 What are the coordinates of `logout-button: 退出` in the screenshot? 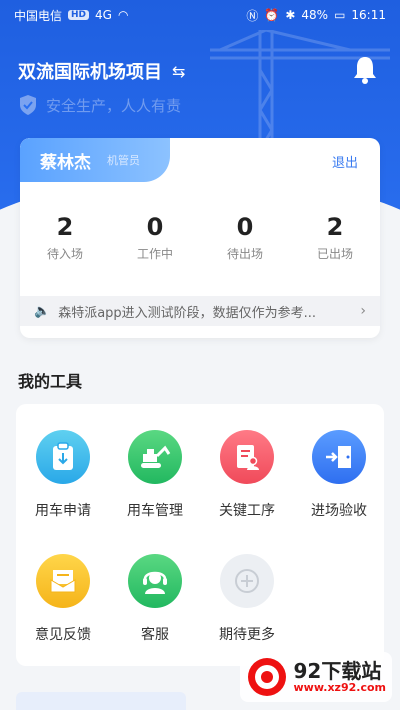 It's located at (345, 161).